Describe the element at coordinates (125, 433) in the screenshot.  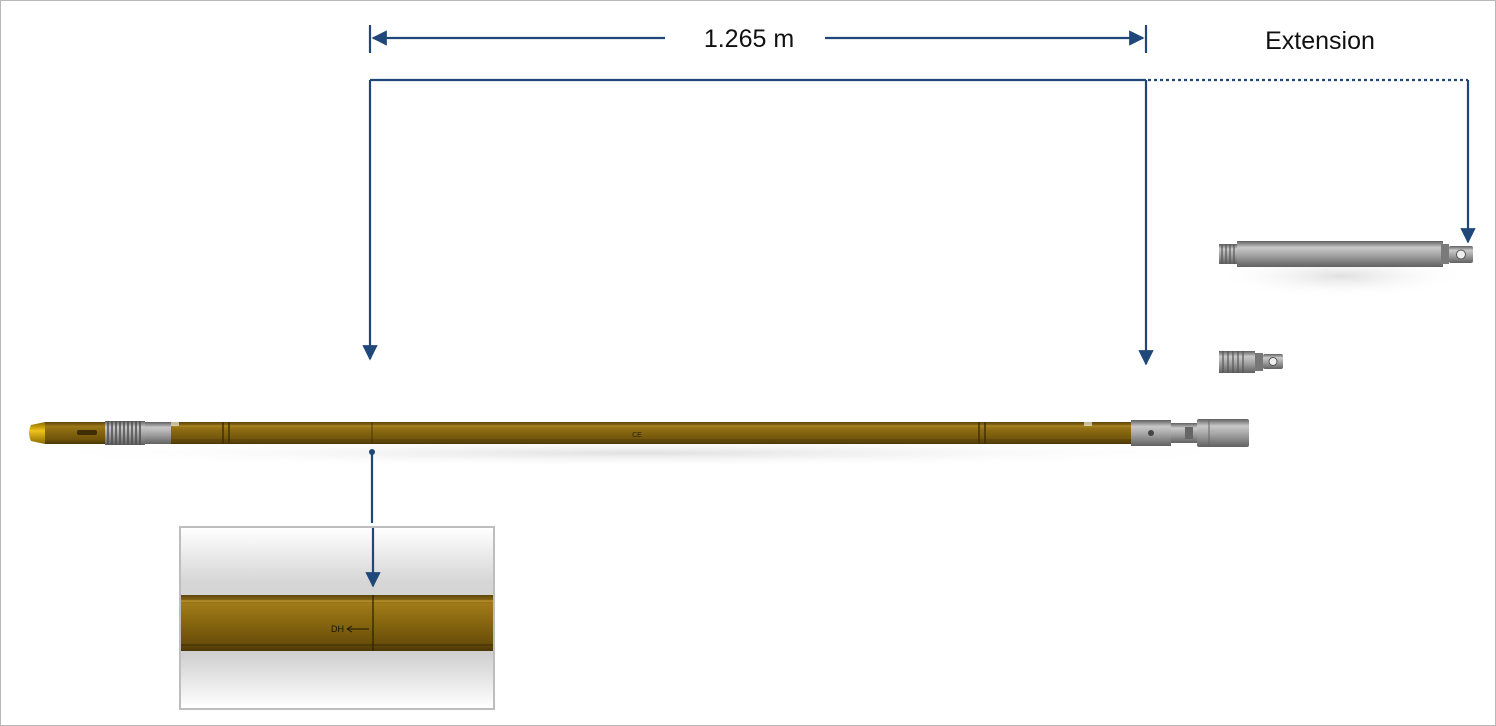
I see `probe-spring` at that location.